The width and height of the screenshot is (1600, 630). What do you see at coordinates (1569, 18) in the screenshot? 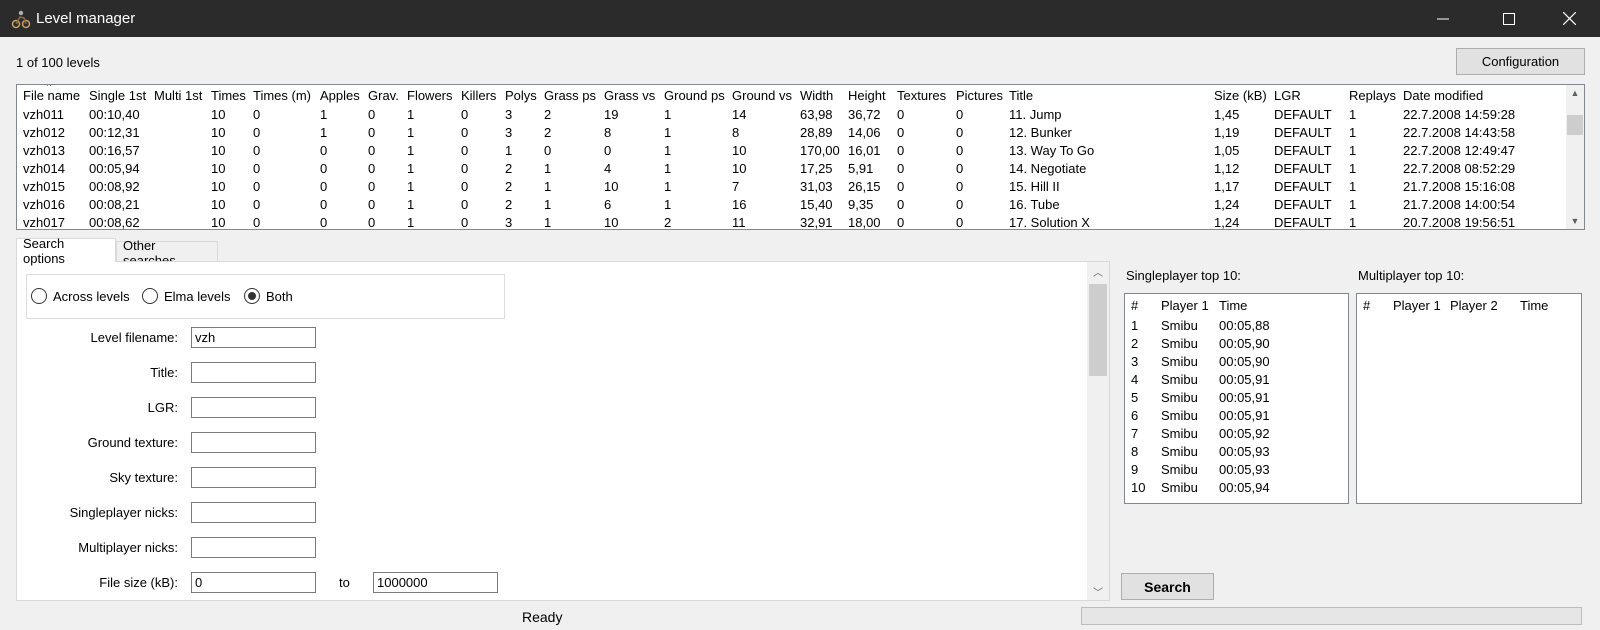
I see `close-button` at bounding box center [1569, 18].